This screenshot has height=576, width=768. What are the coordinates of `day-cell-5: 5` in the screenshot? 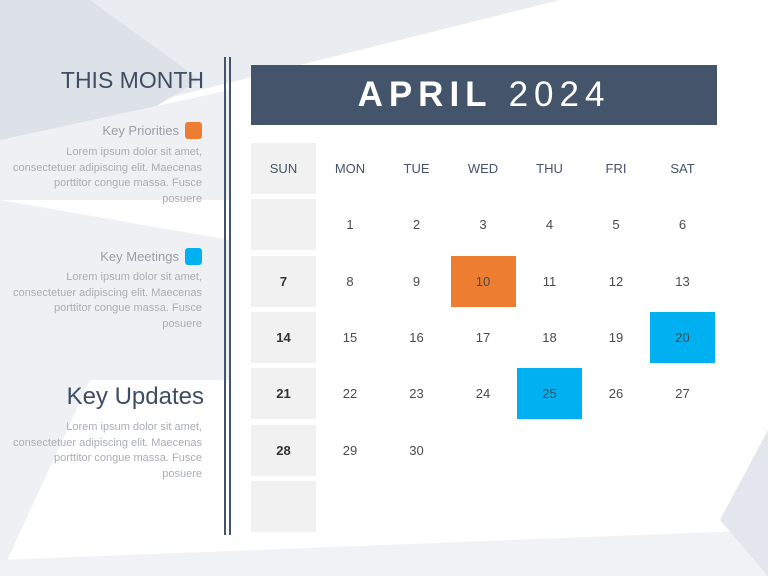 It's located at (616, 224).